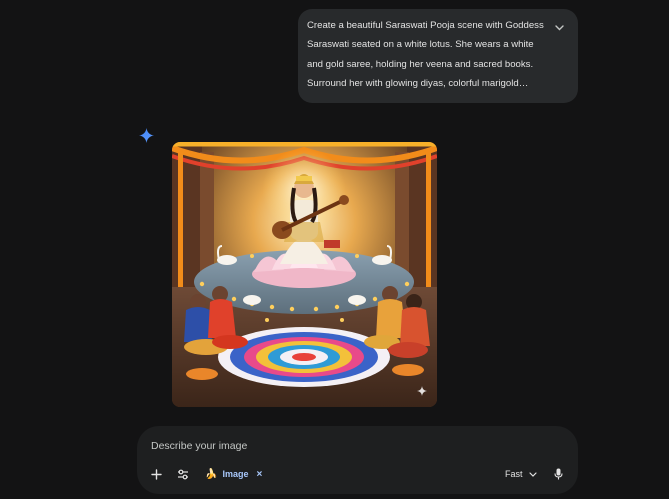 This screenshot has height=499, width=669. I want to click on microphone-icon, so click(558, 474).